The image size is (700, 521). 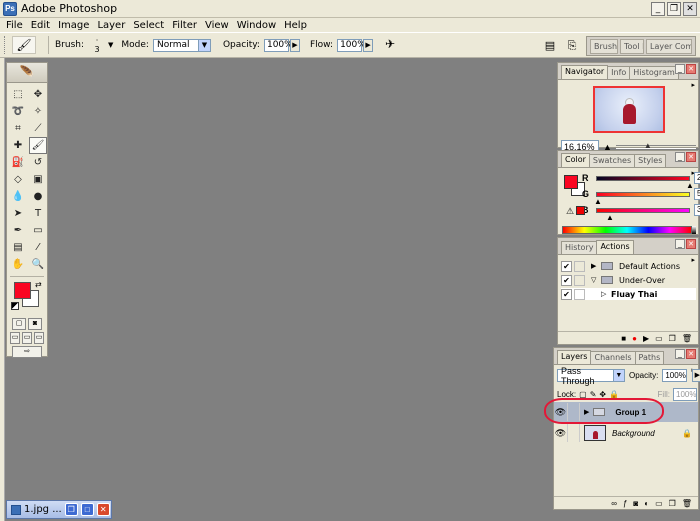 What do you see at coordinates (579, 294) in the screenshot?
I see `dialog-toggle` at bounding box center [579, 294].